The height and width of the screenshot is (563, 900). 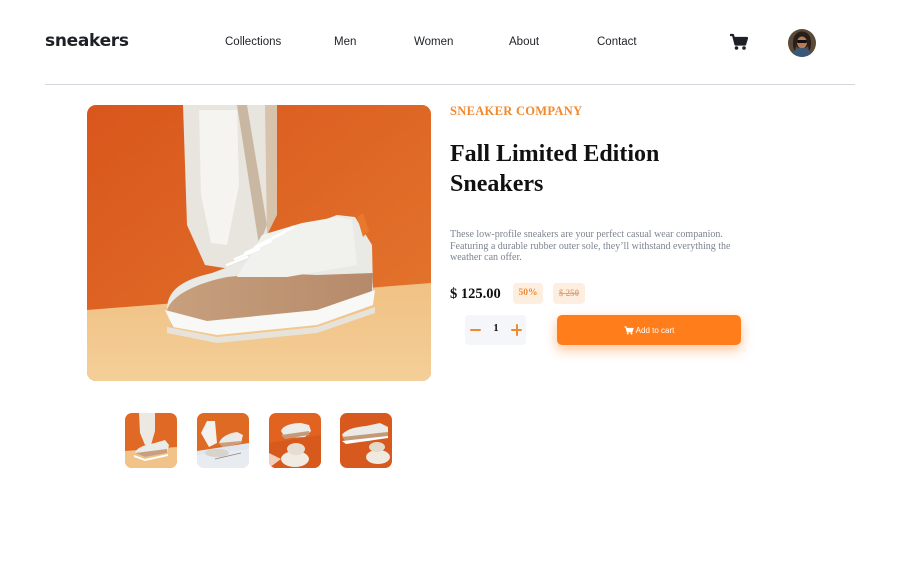 What do you see at coordinates (433, 42) in the screenshot?
I see `nav-link-women: Women` at bounding box center [433, 42].